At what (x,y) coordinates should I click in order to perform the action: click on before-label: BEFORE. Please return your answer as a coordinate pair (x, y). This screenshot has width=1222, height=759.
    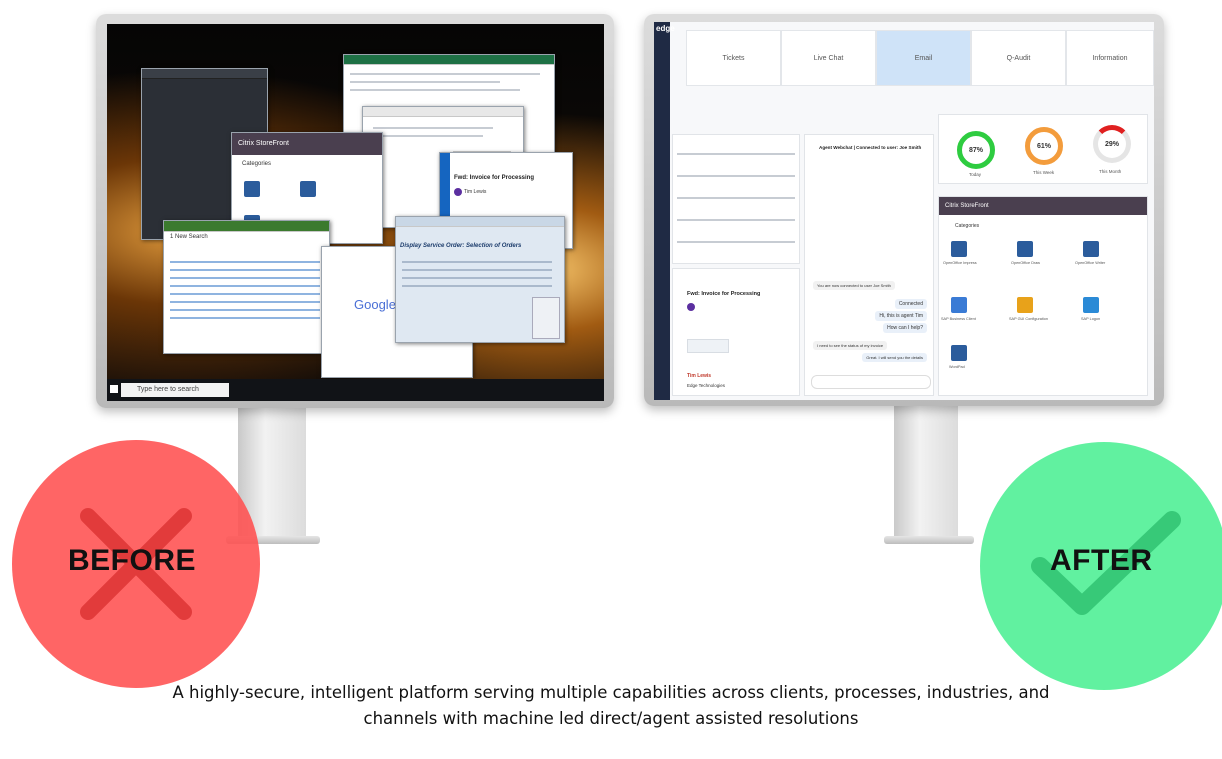
    Looking at the image, I should click on (132, 560).